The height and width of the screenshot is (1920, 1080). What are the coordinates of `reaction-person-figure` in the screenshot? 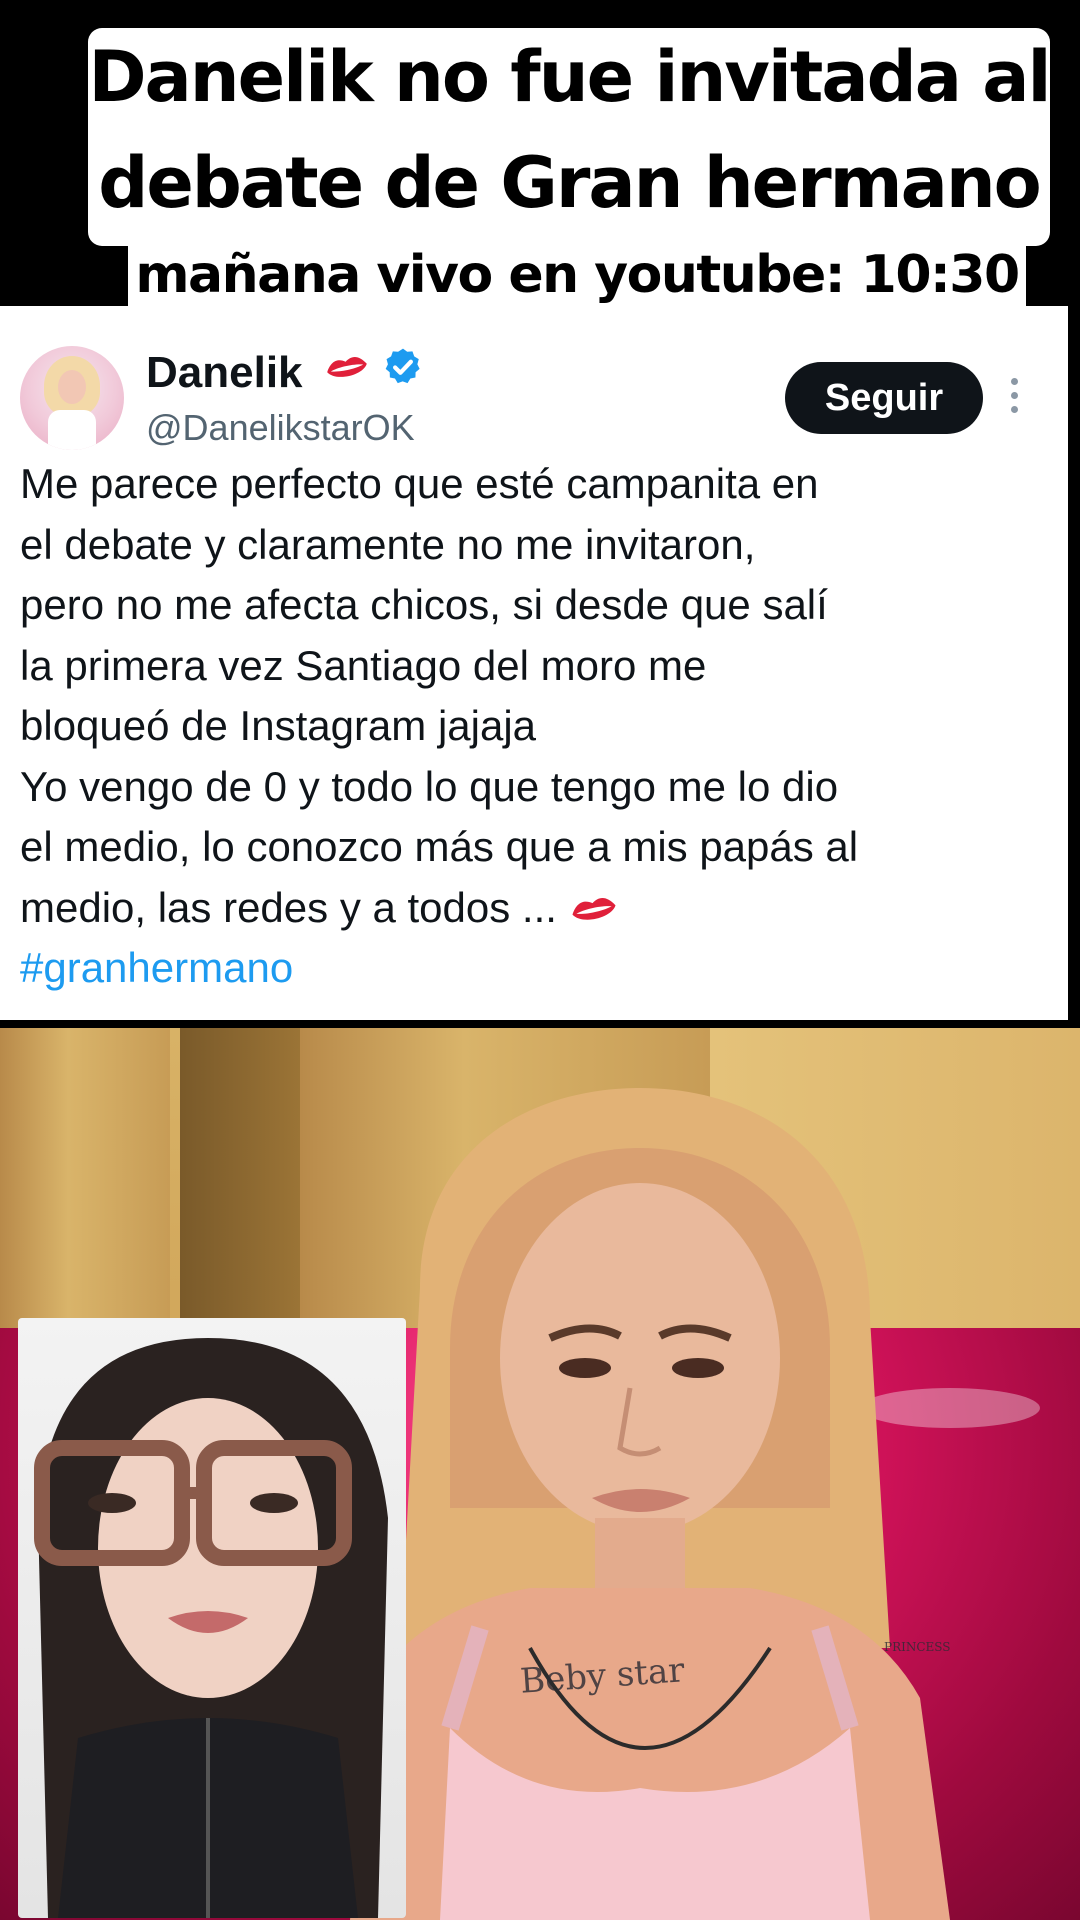 It's located at (211, 1628).